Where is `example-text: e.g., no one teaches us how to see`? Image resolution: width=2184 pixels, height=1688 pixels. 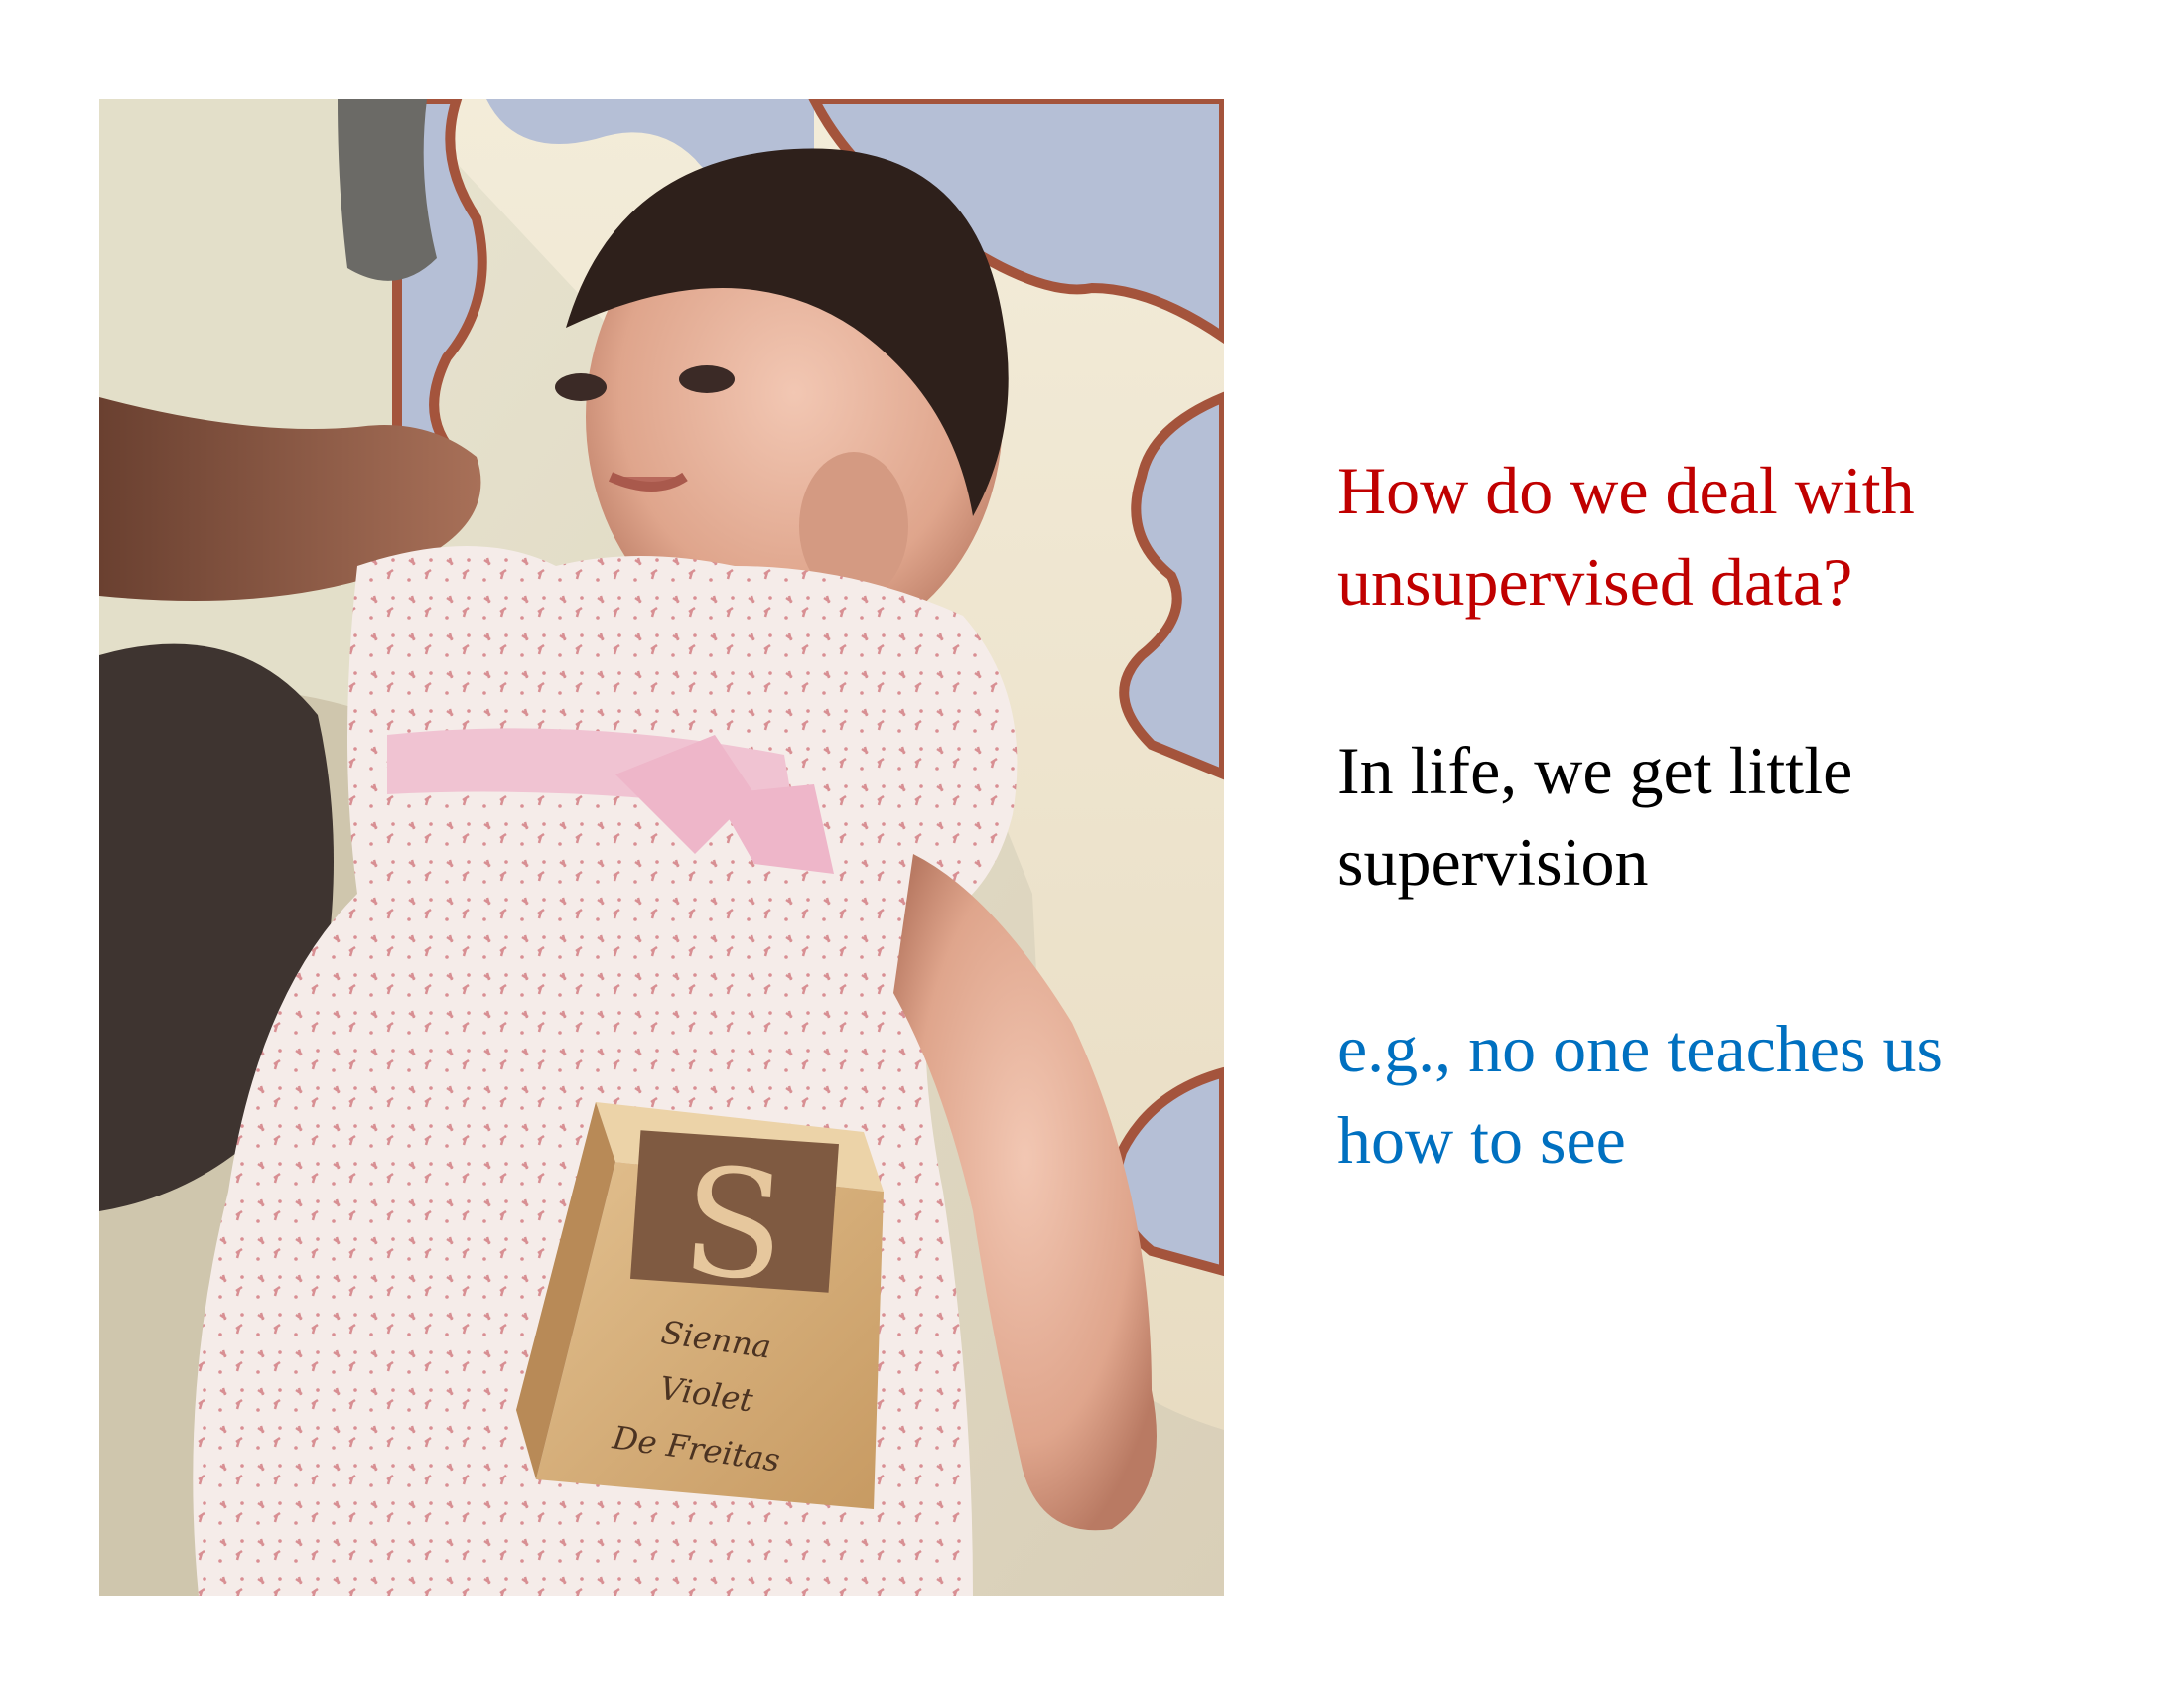
example-text: e.g., no one teaches us how to see is located at coordinates (1734, 1094).